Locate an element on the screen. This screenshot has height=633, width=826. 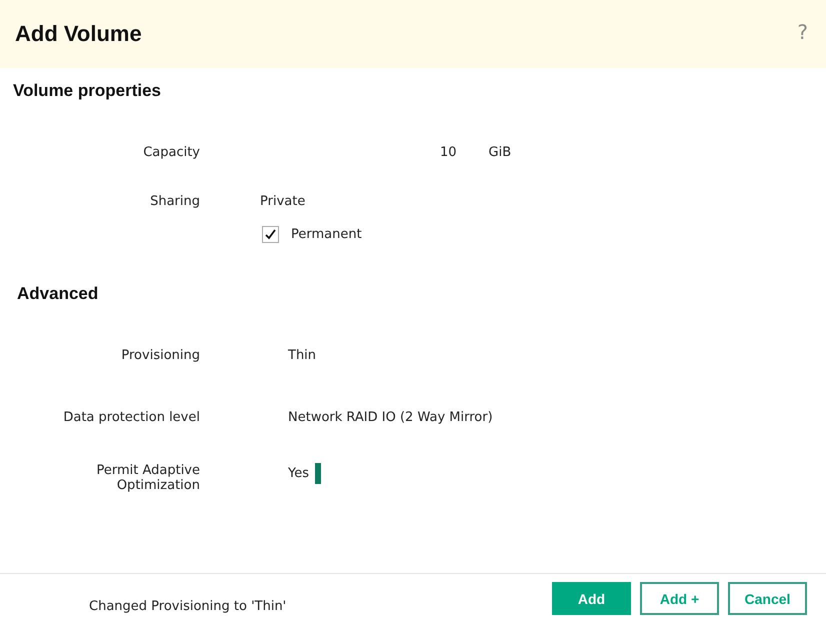
field-label: Data protection level is located at coordinates (131, 417).